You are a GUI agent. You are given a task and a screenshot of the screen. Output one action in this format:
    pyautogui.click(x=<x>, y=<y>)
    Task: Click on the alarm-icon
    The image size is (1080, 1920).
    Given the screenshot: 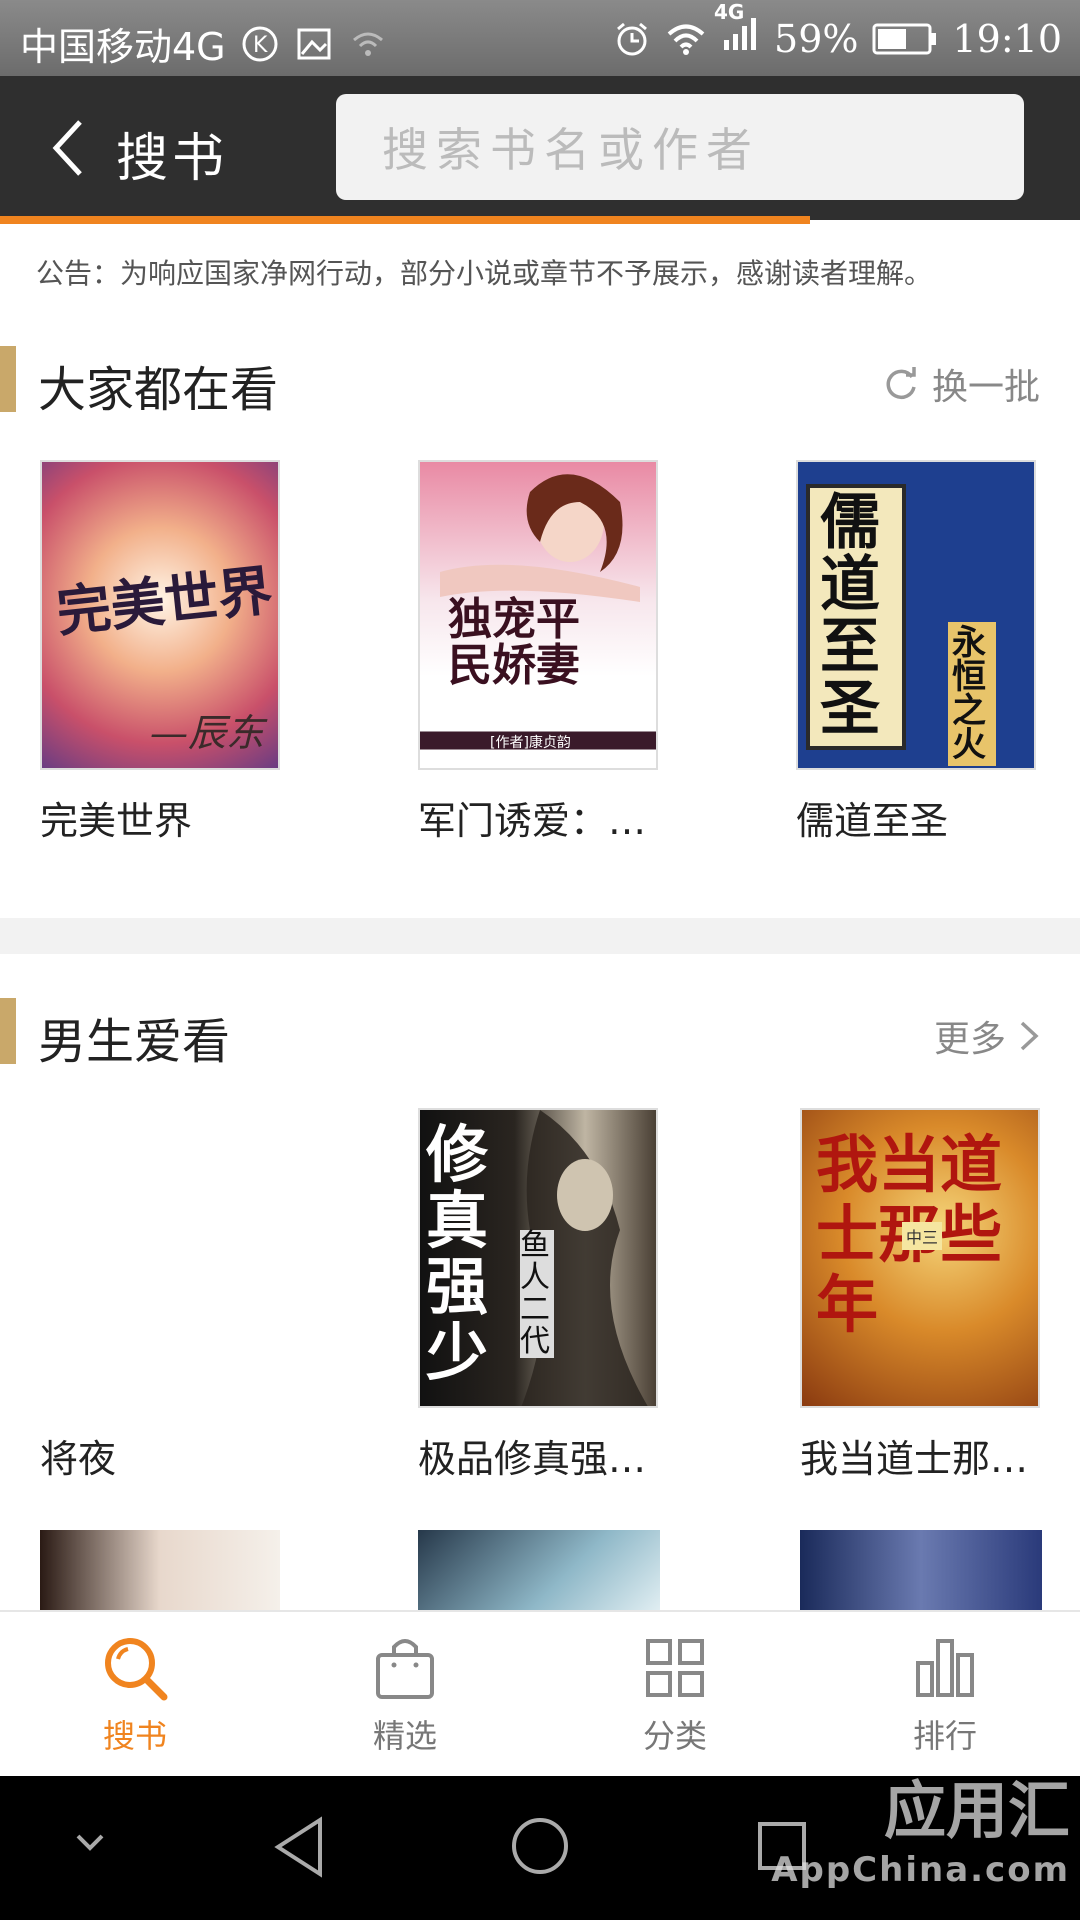 What is the action you would take?
    pyautogui.click(x=632, y=38)
    